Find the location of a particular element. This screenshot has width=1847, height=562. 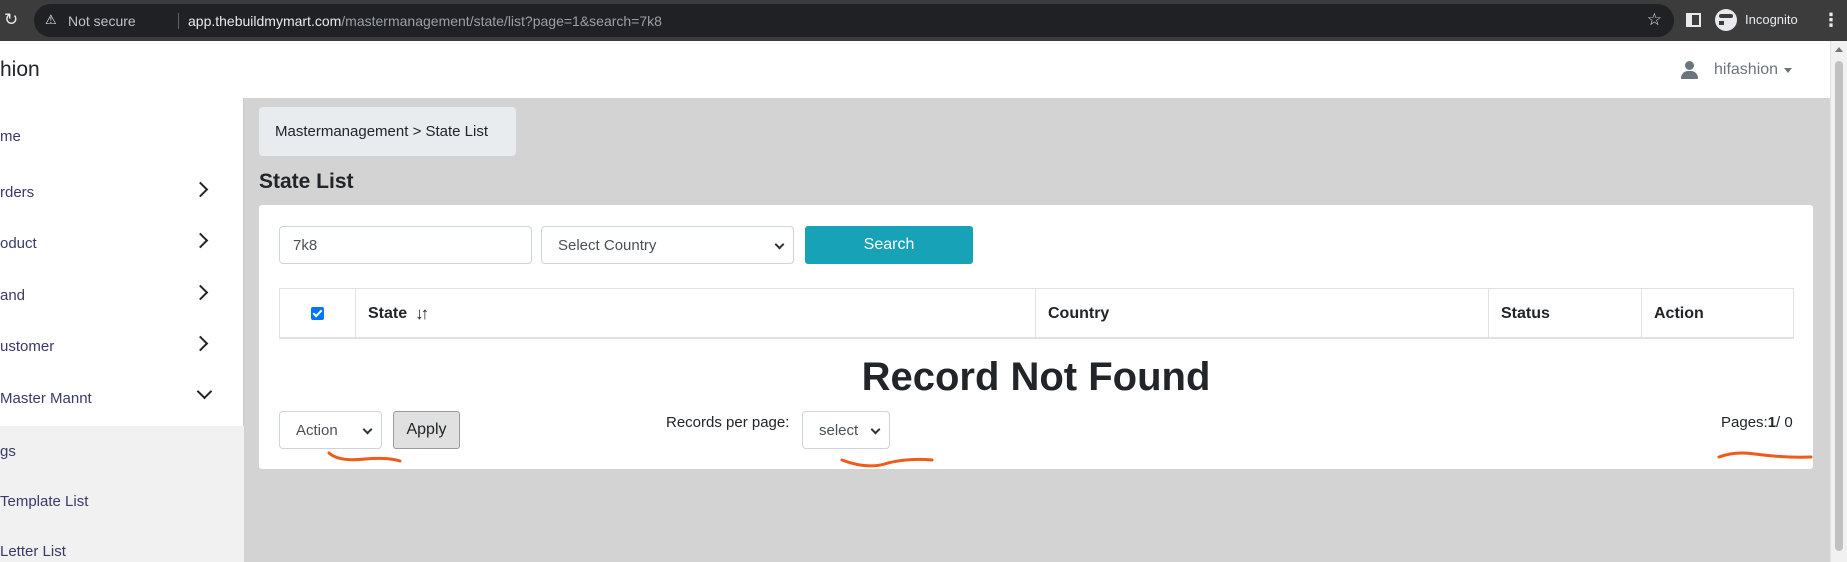

country-select: Select Country is located at coordinates (667, 245).